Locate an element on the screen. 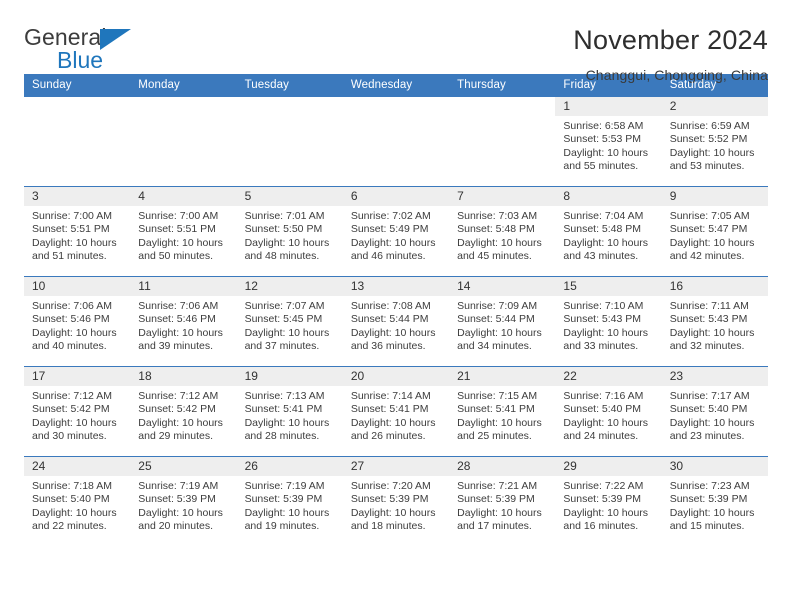 Image resolution: width=792 pixels, height=612 pixels. general-blue-logo: General Blue is located at coordinates (84, 50).